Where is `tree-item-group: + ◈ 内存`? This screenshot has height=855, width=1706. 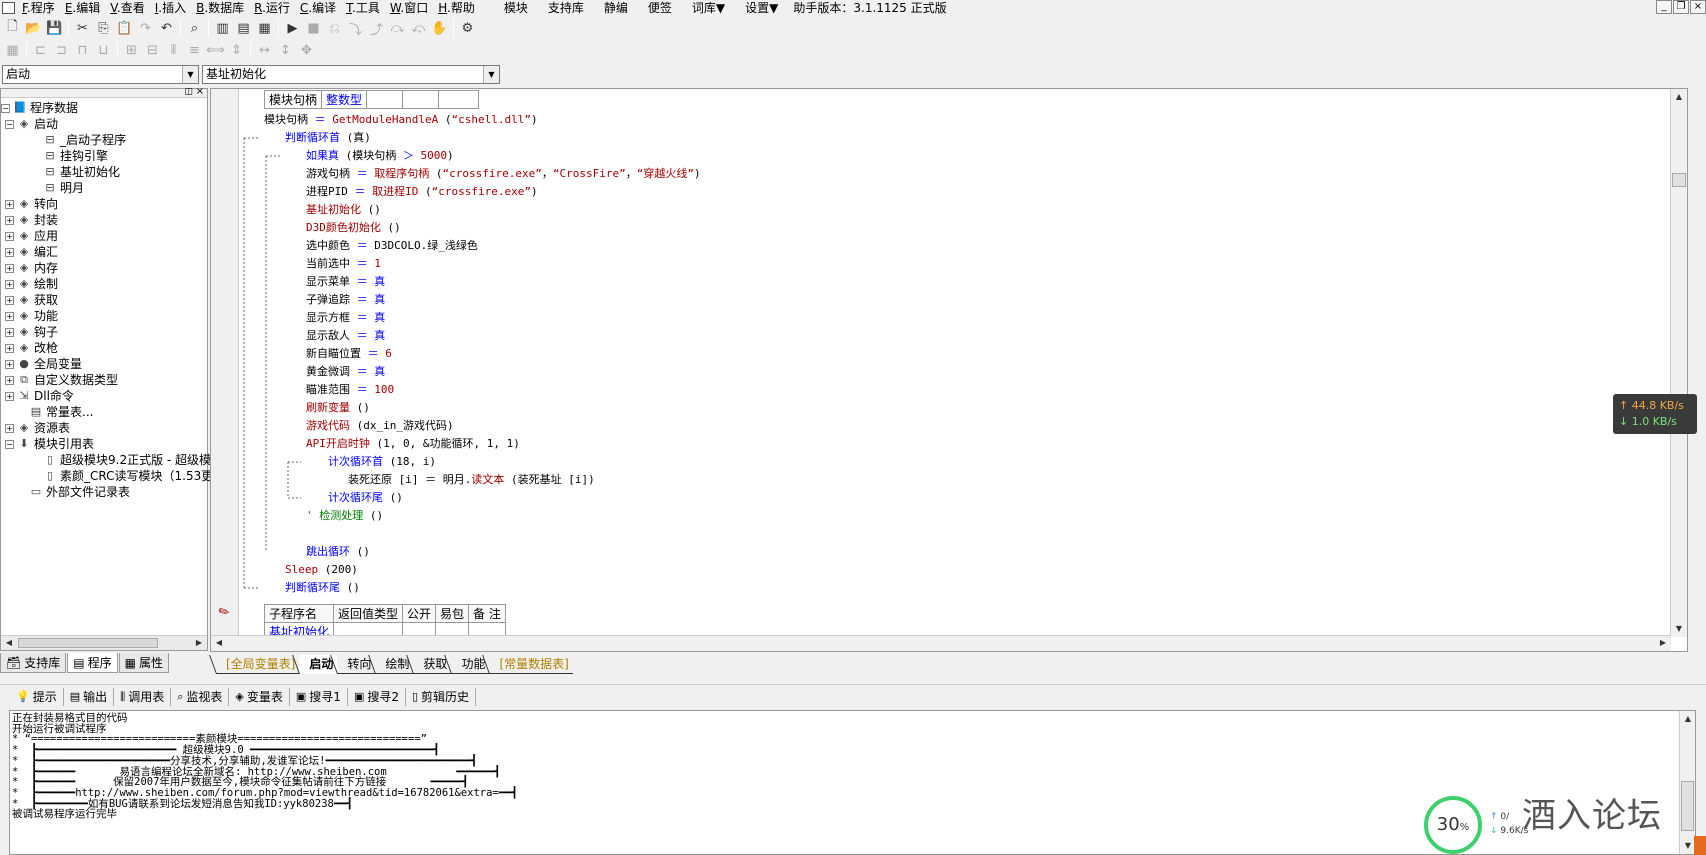
tree-item-group: + ◈ 内存 is located at coordinates (104, 268).